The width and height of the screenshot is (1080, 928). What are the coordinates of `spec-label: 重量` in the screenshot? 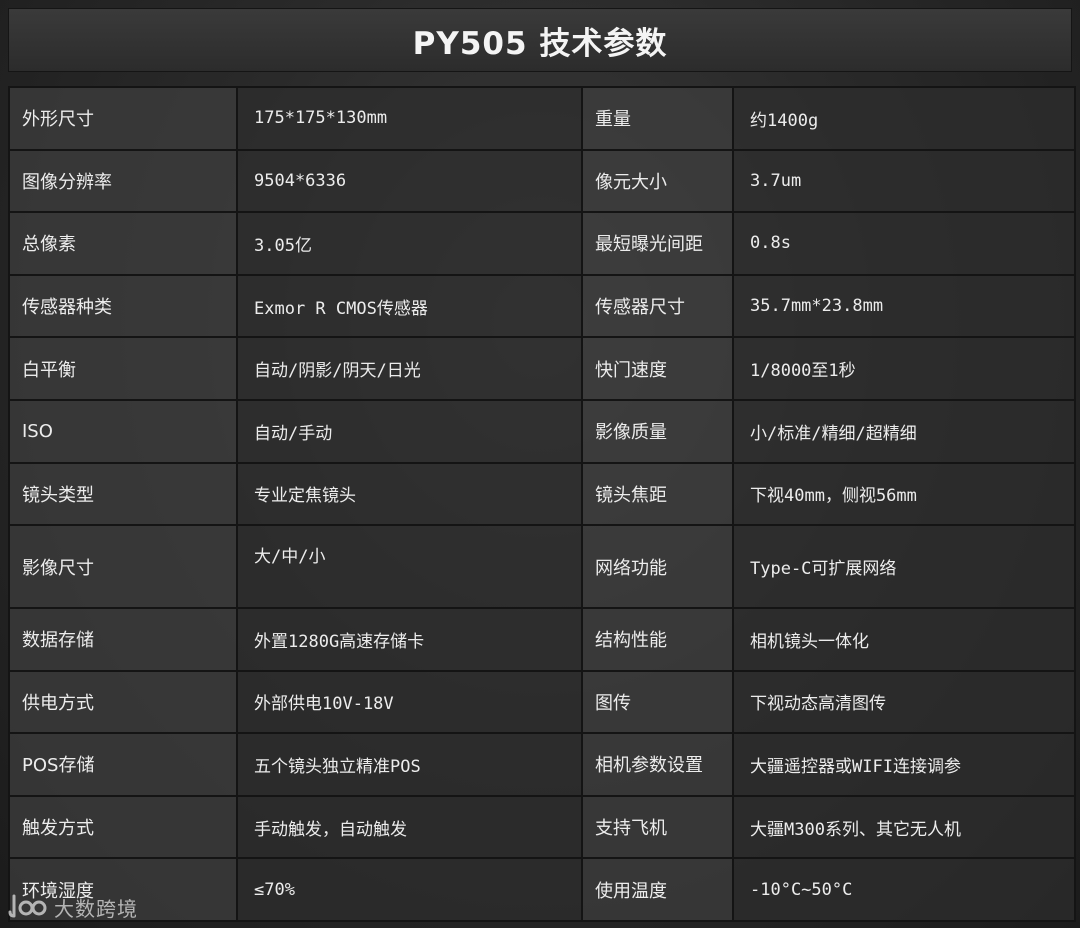 It's located at (657, 118).